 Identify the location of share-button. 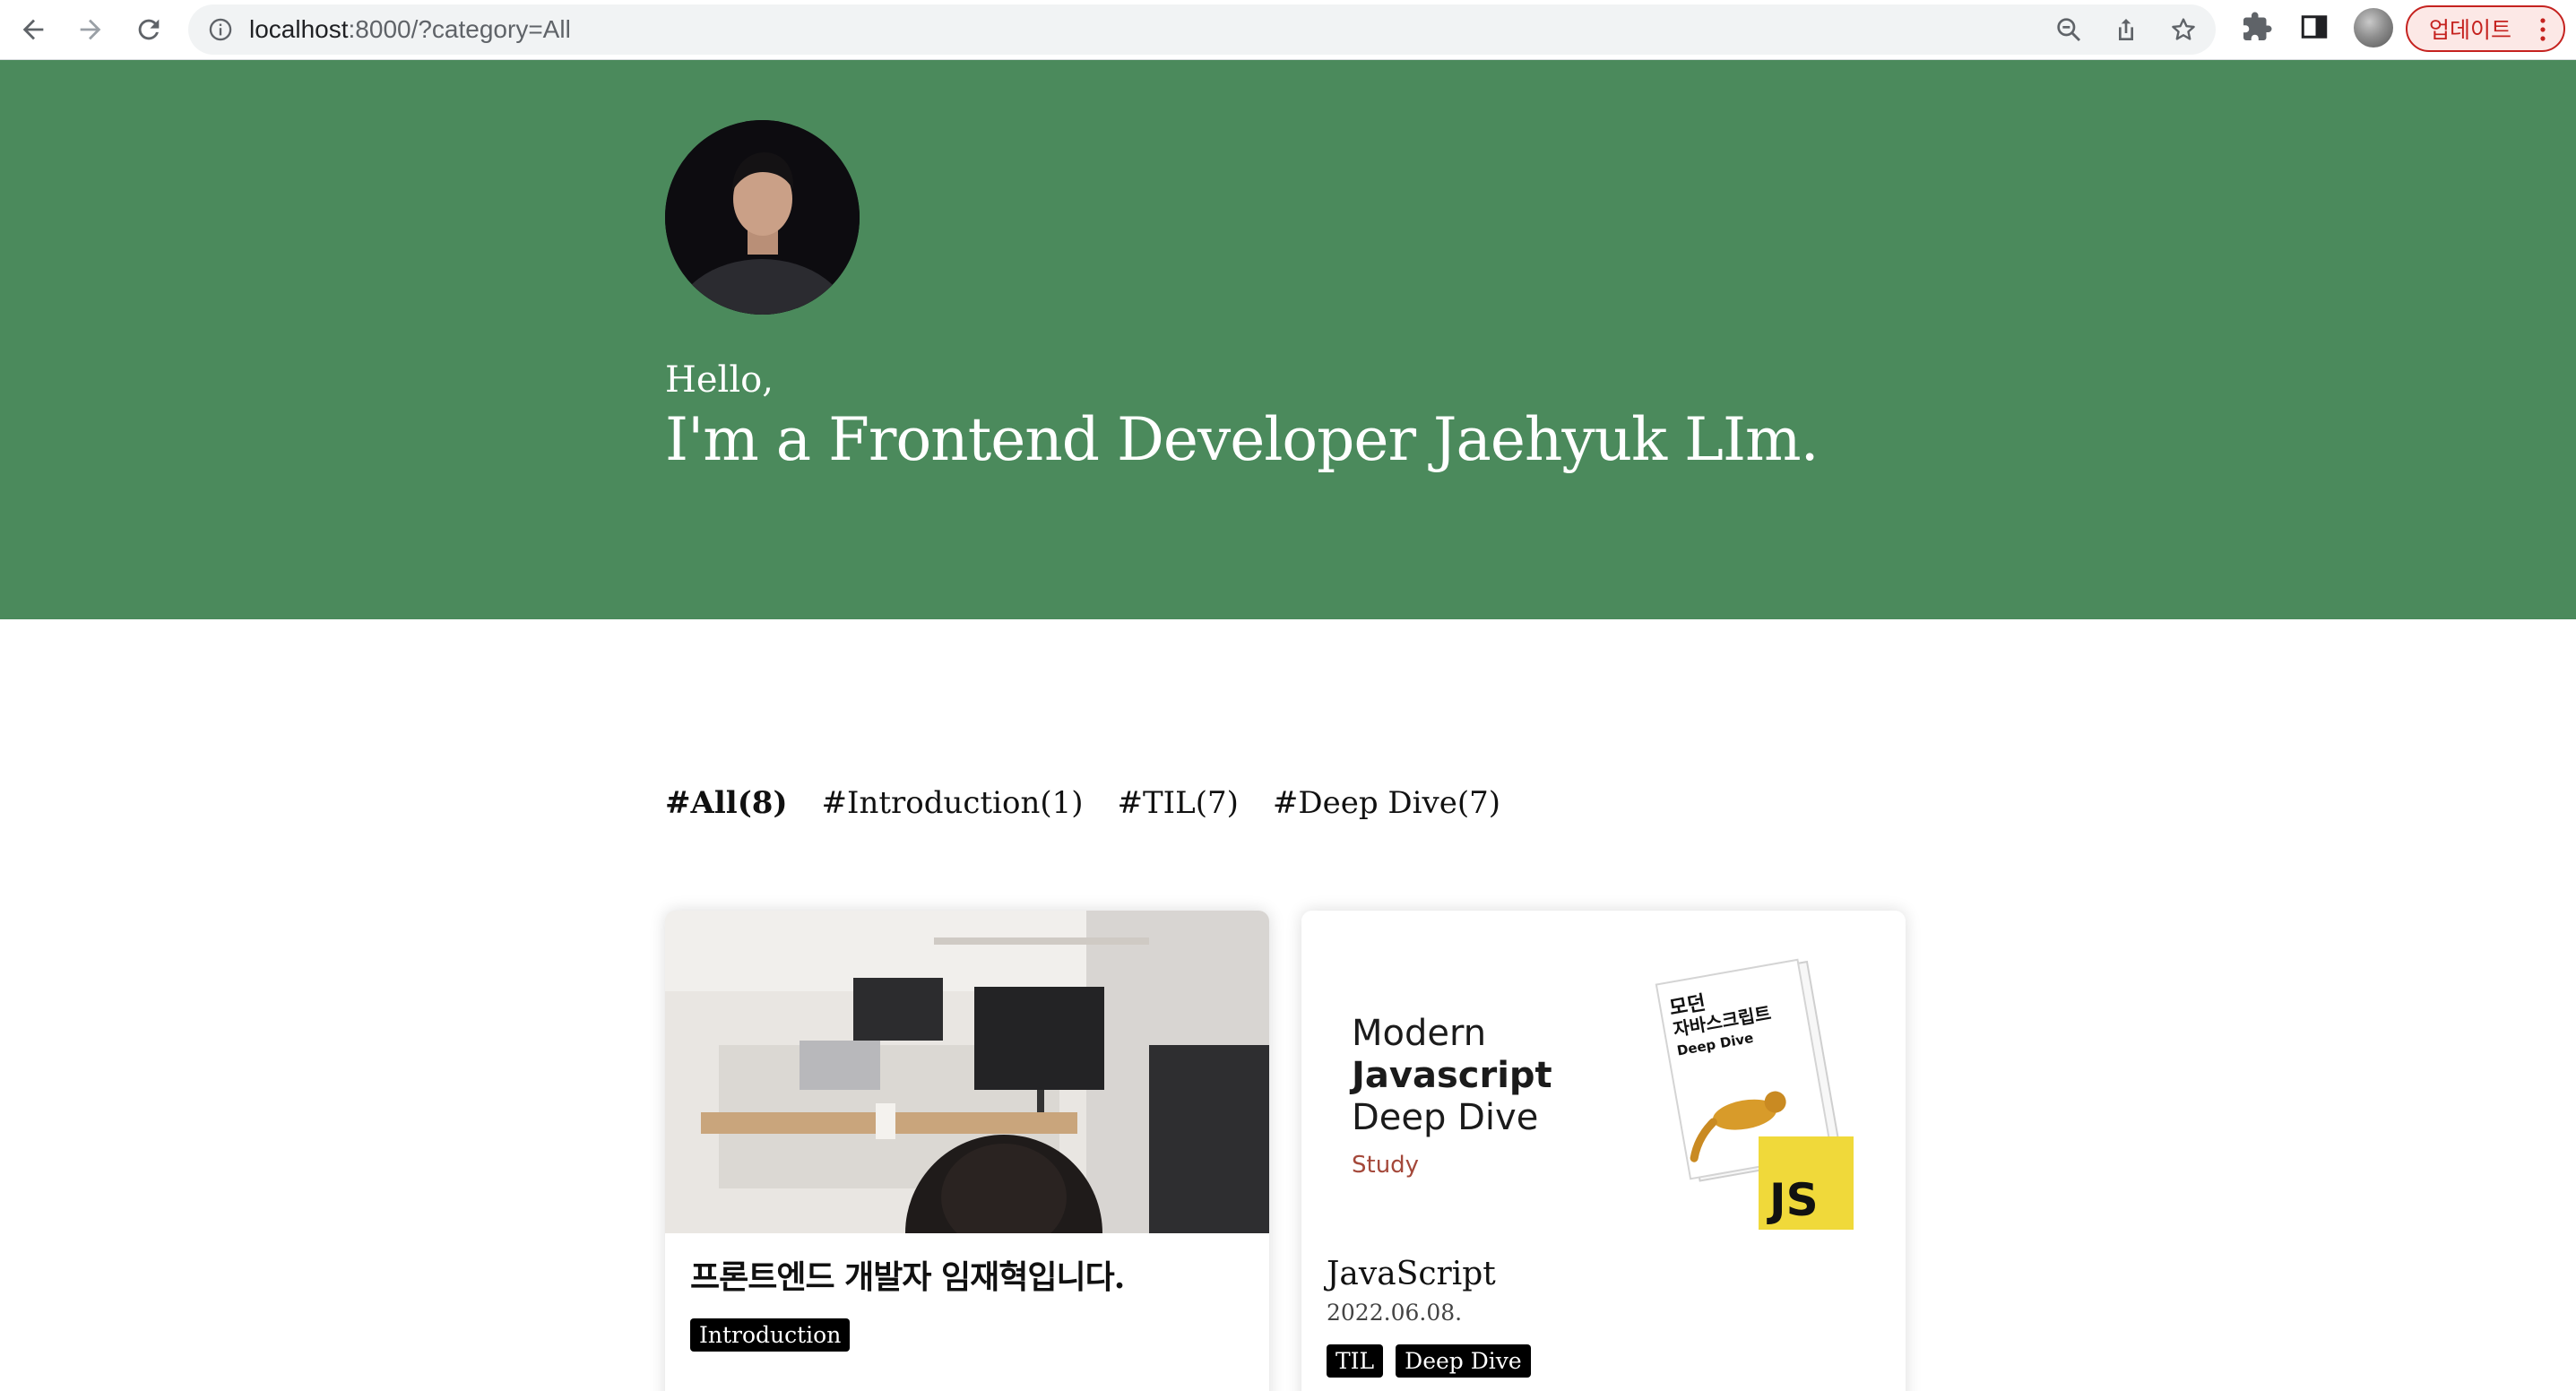
(2126, 30).